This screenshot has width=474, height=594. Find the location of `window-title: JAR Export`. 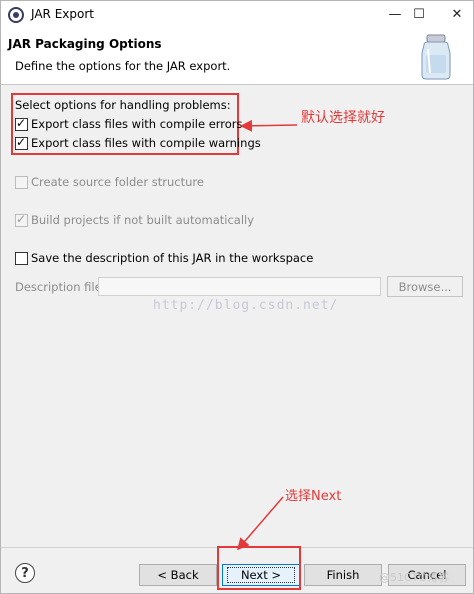

window-title: JAR Export is located at coordinates (62, 14).